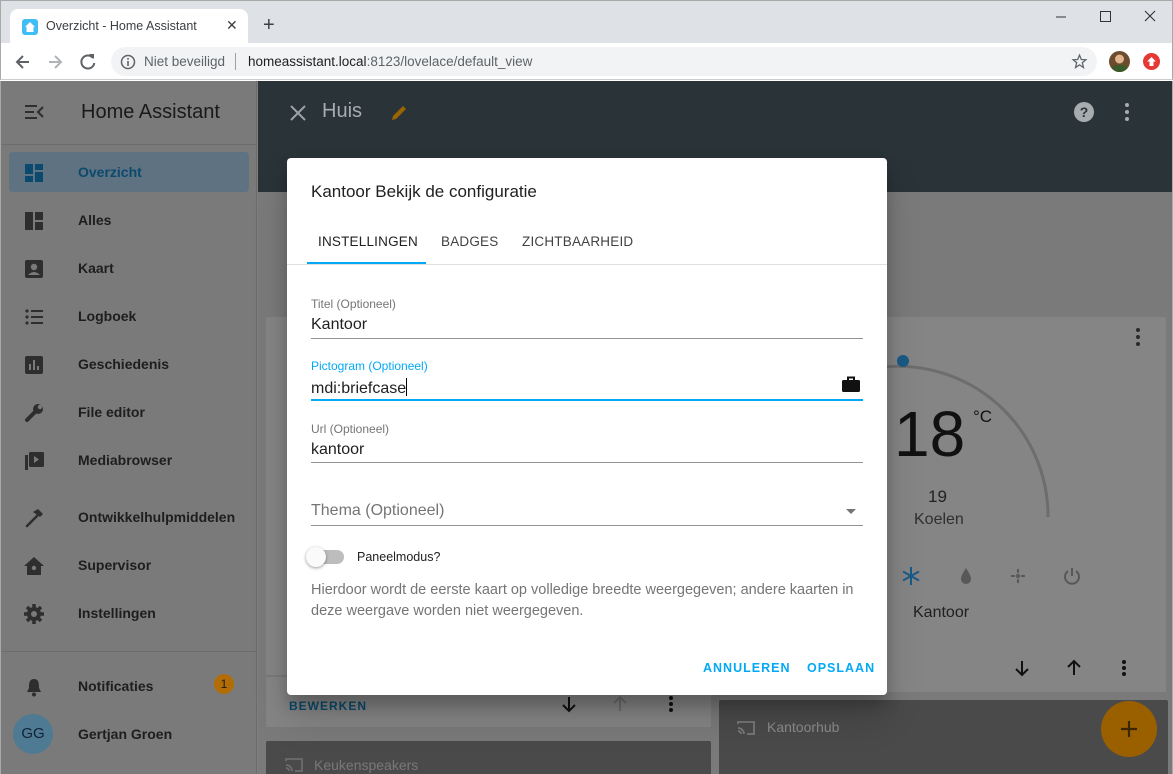 The width and height of the screenshot is (1173, 774). What do you see at coordinates (96, 268) in the screenshot?
I see `sidebar-item-label: Kaart` at bounding box center [96, 268].